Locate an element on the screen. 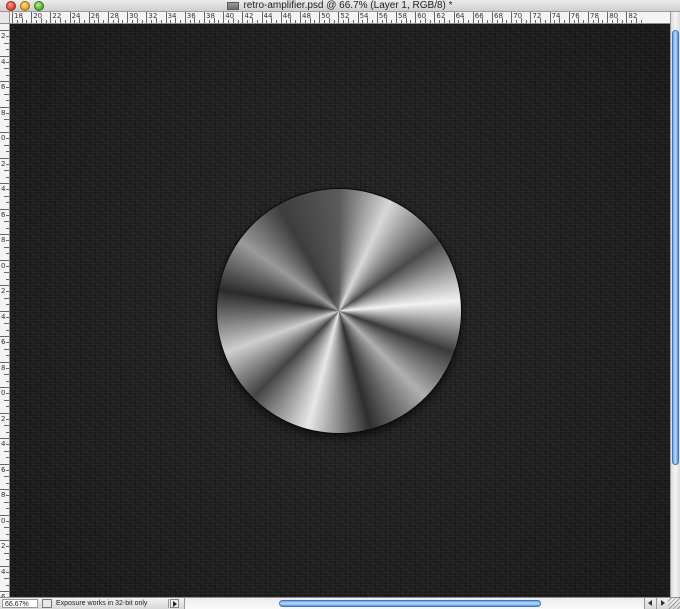 The height and width of the screenshot is (609, 680). resize-grip is located at coordinates (674, 603).